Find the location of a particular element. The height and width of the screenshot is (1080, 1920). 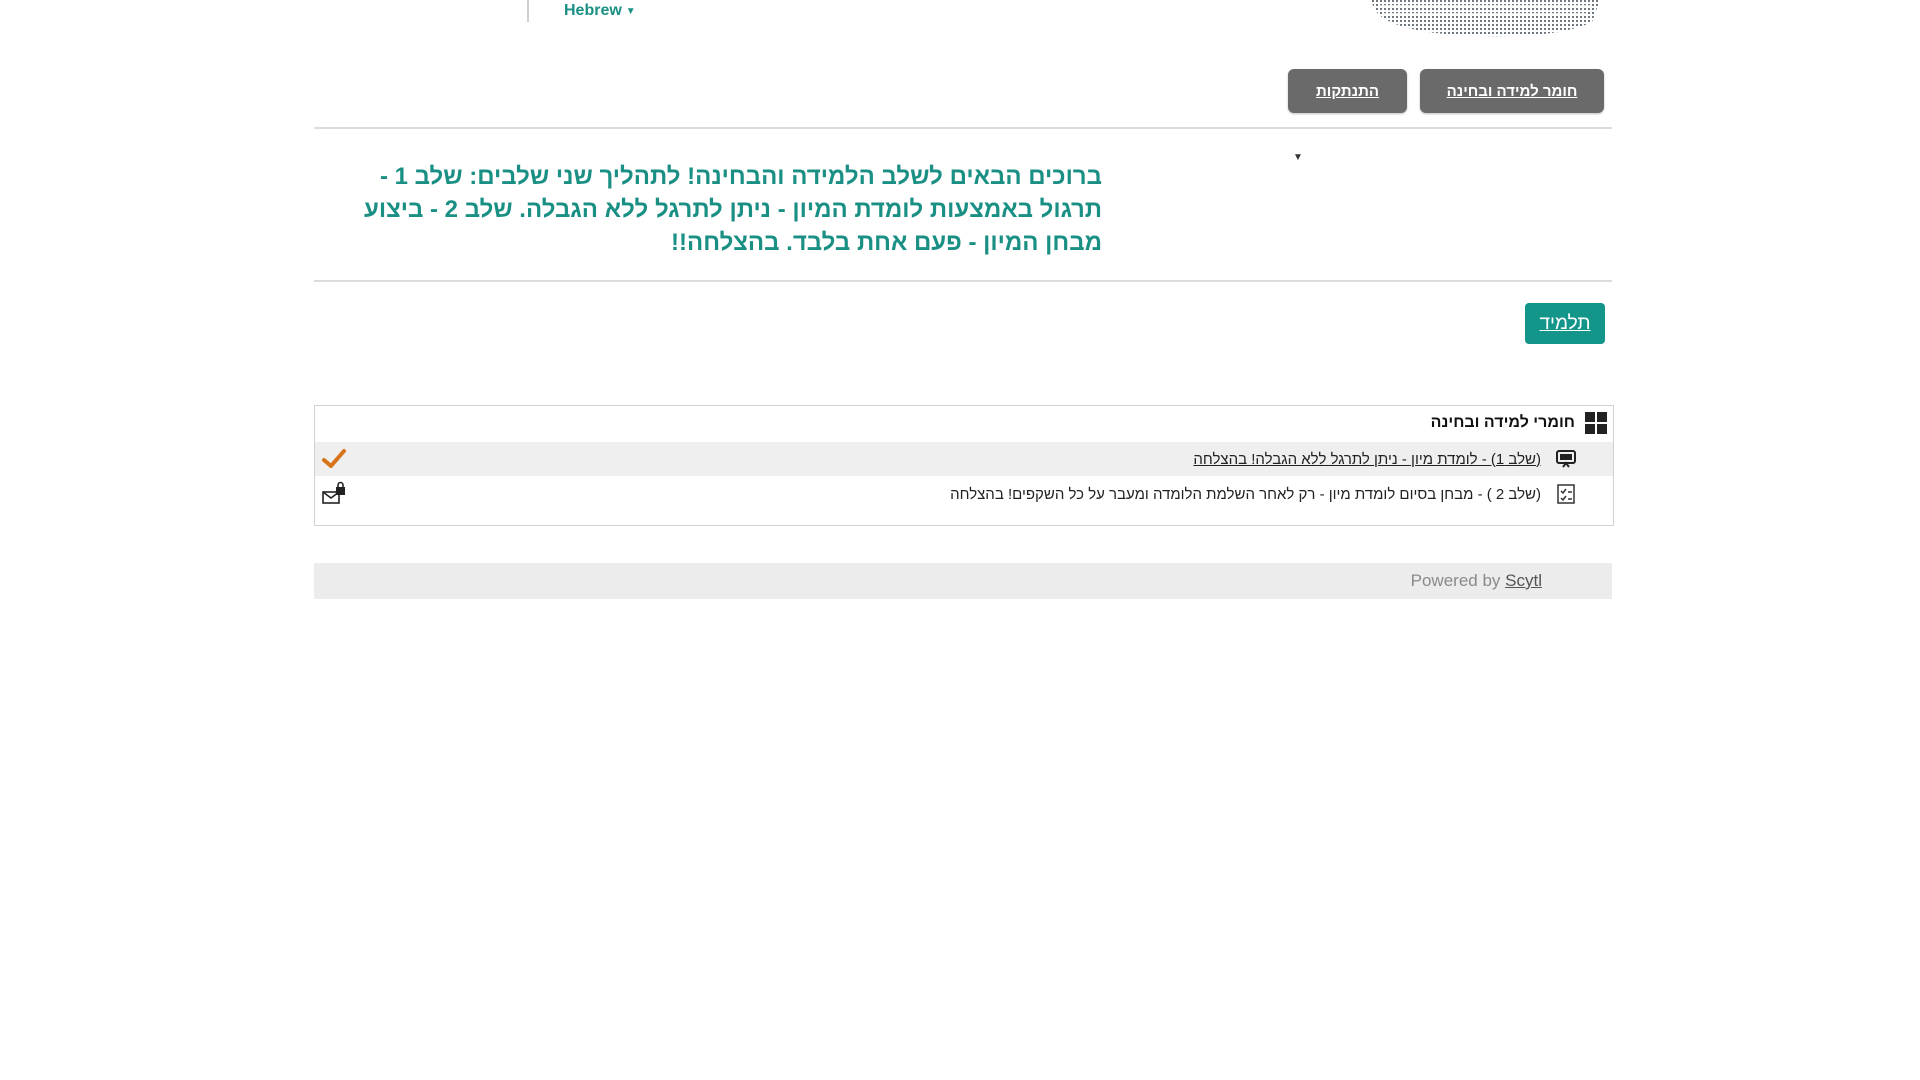

locked-icon is located at coordinates (333, 492).